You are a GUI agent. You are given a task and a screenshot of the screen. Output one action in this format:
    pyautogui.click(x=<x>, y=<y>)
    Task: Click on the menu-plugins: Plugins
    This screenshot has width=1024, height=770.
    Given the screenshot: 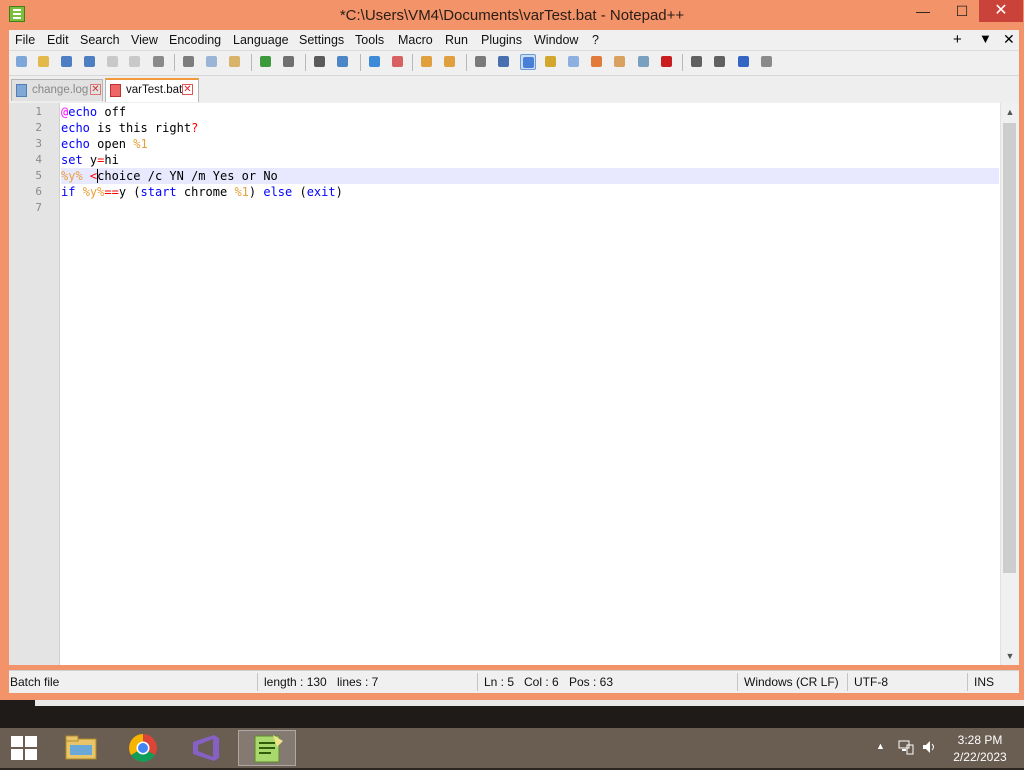 What is the action you would take?
    pyautogui.click(x=501, y=40)
    